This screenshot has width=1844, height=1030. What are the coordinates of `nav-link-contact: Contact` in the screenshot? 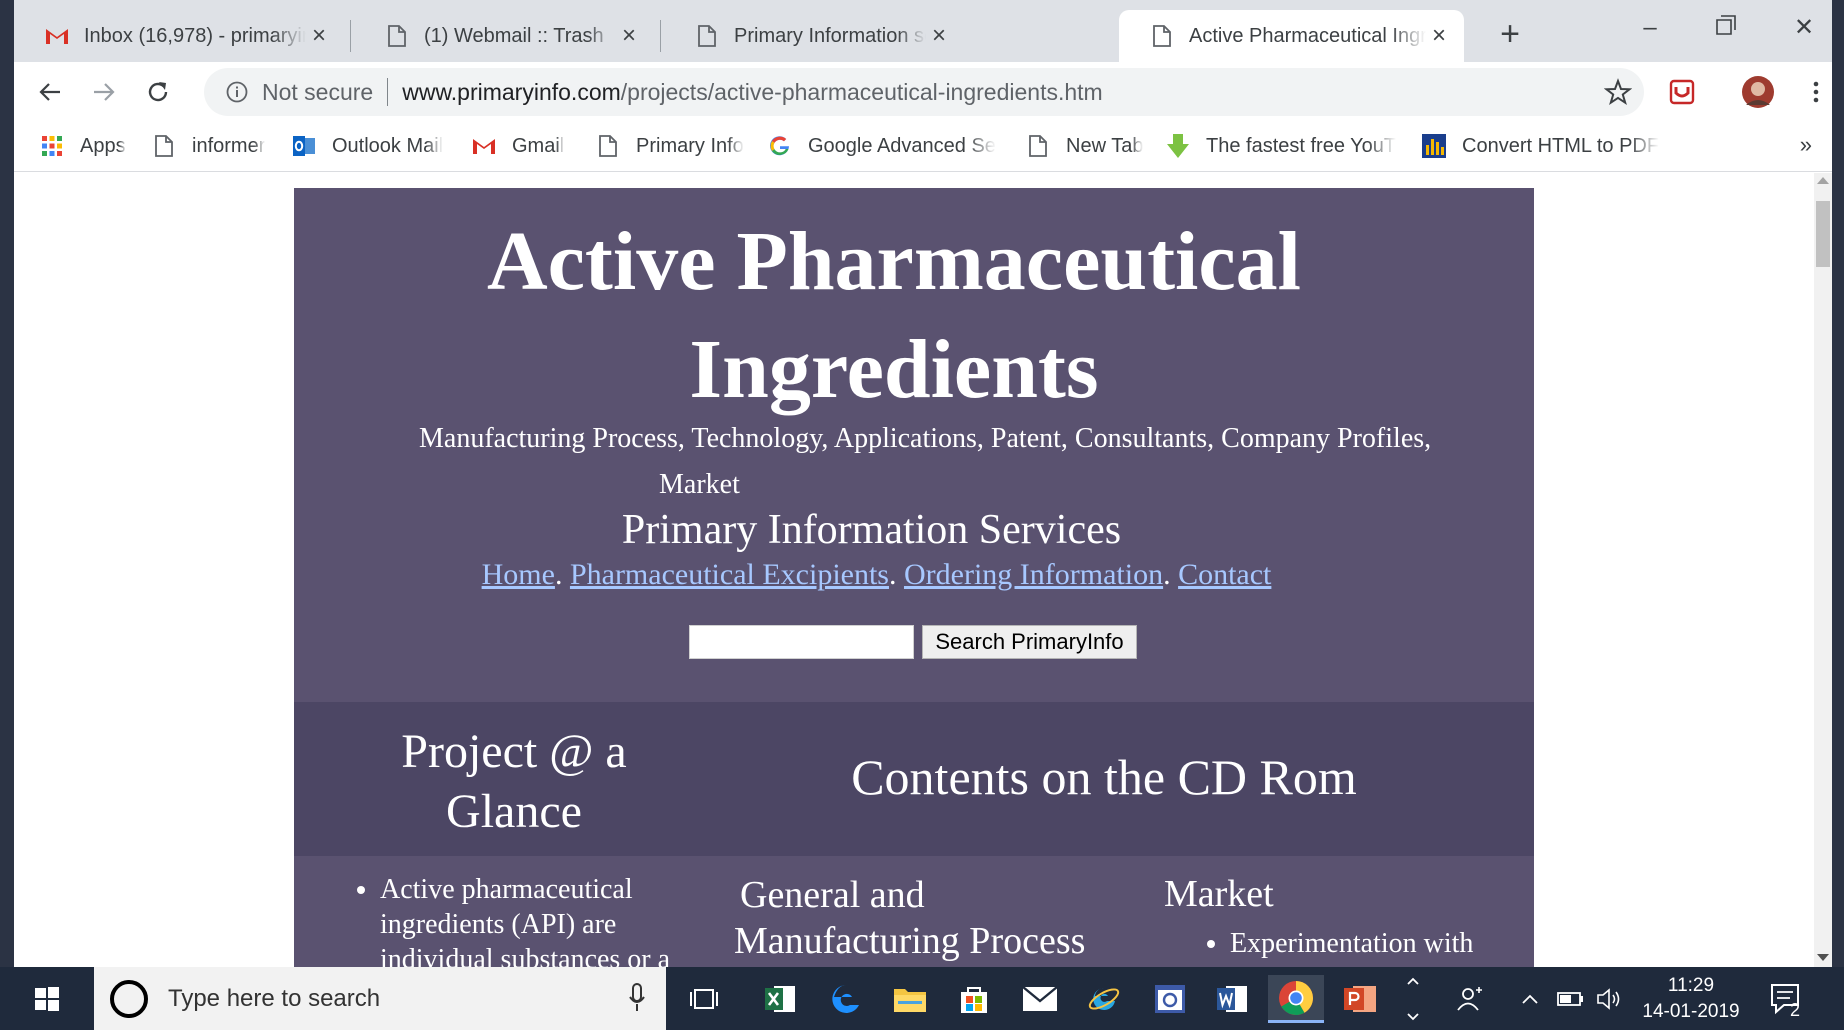 It's located at (1224, 574).